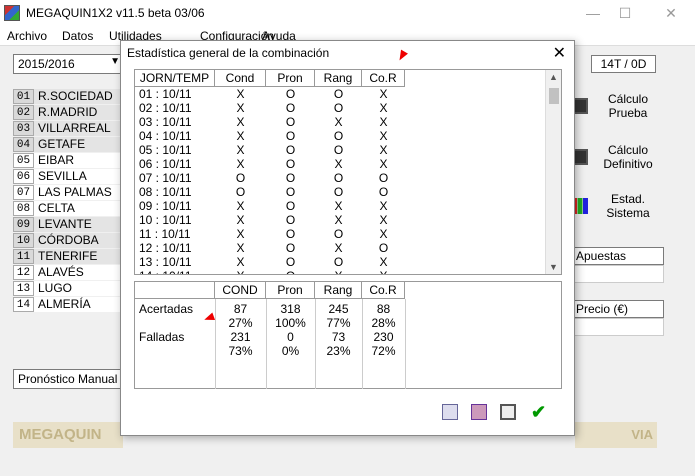 Image resolution: width=695 pixels, height=476 pixels. What do you see at coordinates (341, 150) in the screenshot?
I see `table-row: 05 : 10/11 X O O X` at bounding box center [341, 150].